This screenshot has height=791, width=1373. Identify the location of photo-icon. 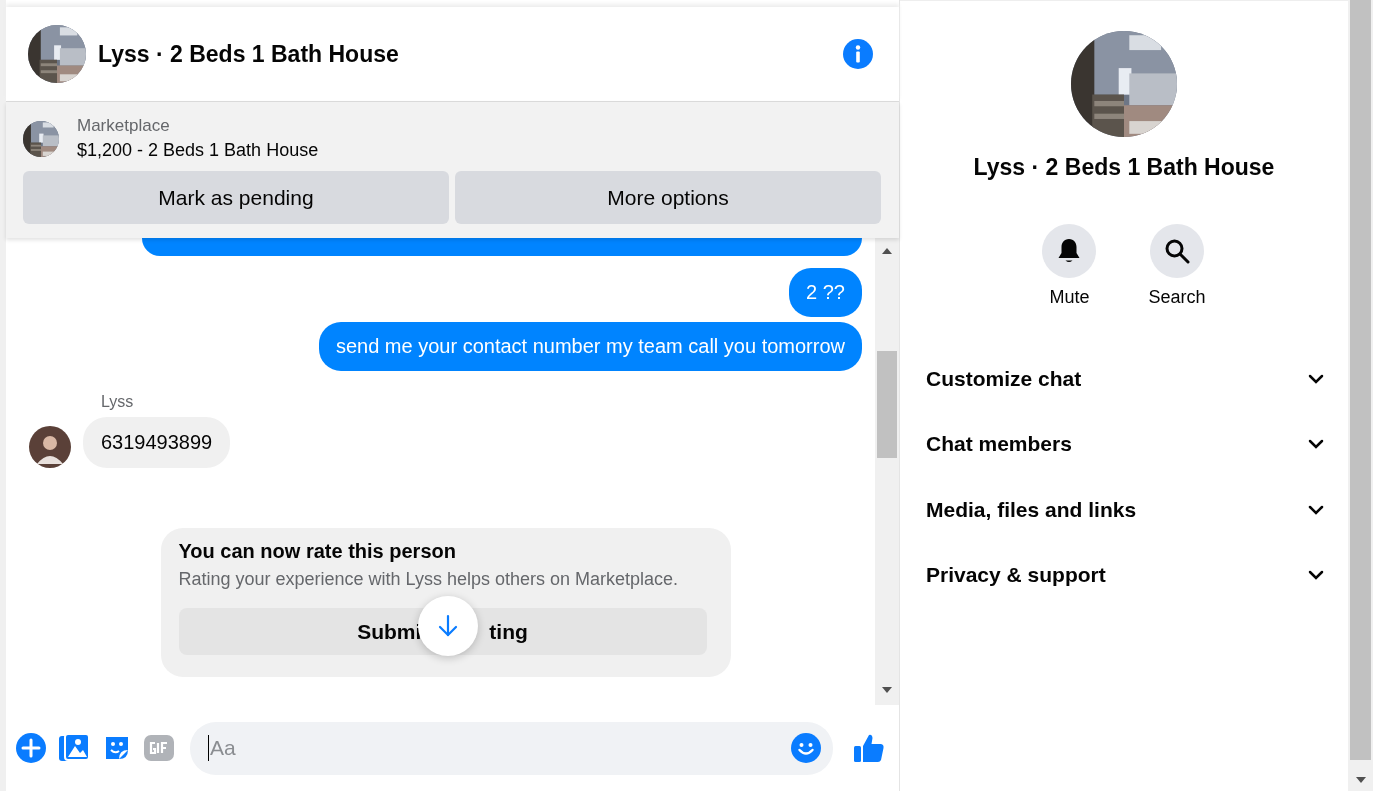
(74, 748).